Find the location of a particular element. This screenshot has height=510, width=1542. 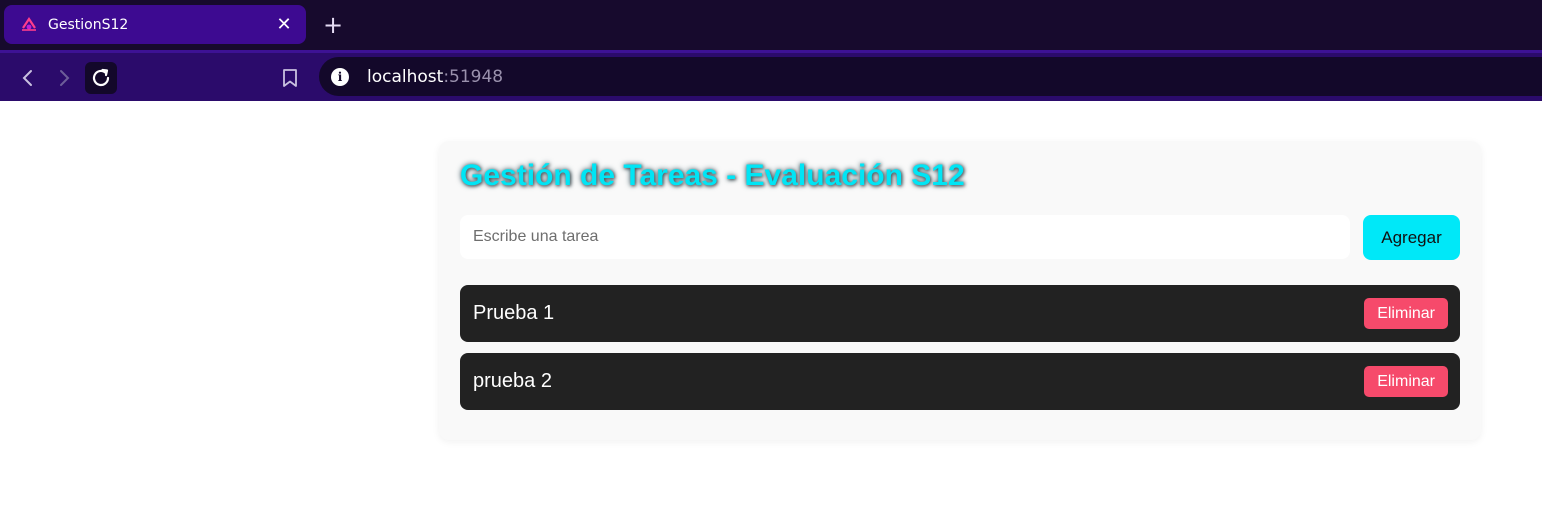

browser-toolbar: i localhost :51948 is located at coordinates (771, 75).